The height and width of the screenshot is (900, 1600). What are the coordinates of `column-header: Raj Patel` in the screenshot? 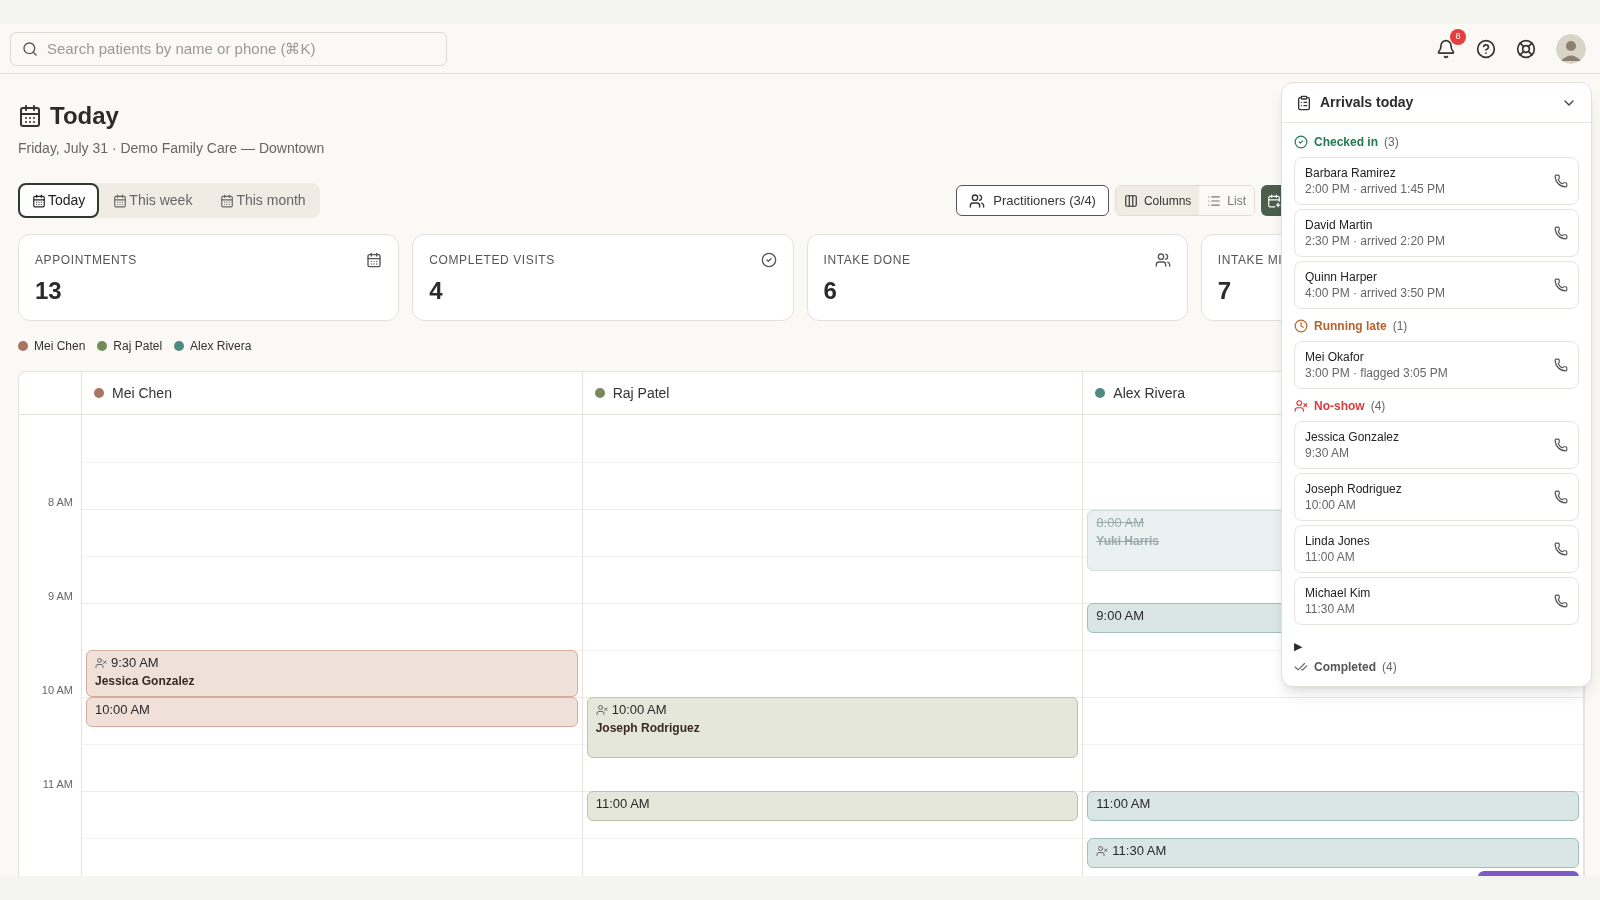 It's located at (641, 393).